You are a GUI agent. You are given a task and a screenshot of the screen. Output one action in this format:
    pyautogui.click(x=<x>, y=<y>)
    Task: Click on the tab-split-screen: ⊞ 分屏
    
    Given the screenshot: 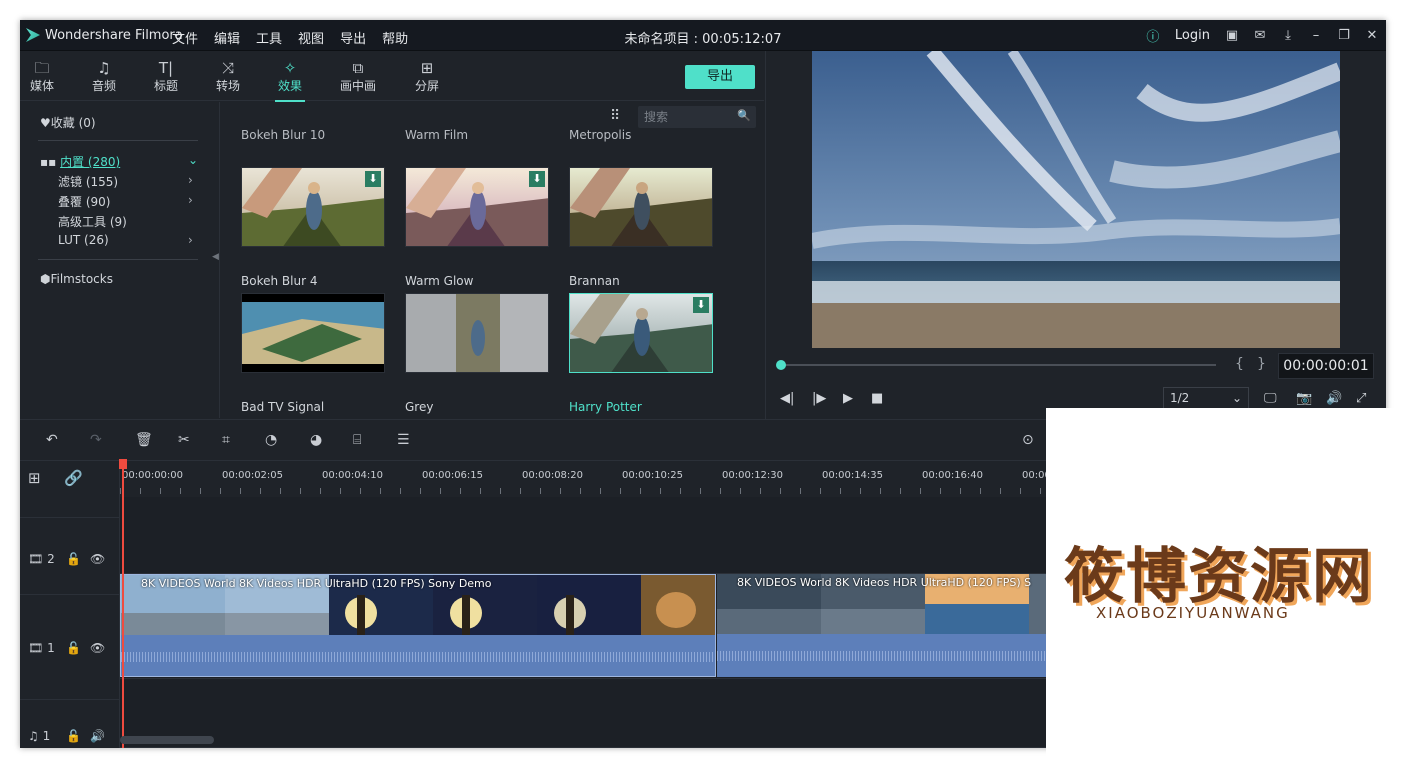 What is the action you would take?
    pyautogui.click(x=427, y=76)
    